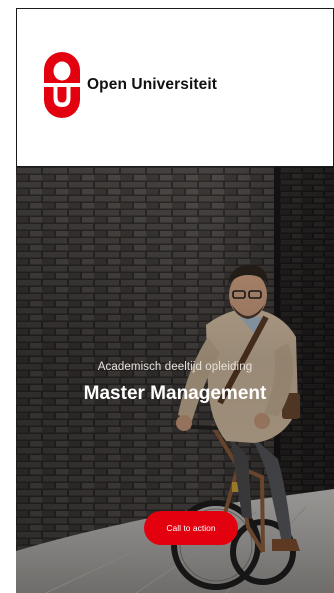 This screenshot has height=593, width=334. What do you see at coordinates (62, 85) in the screenshot?
I see `ou-logo-icon` at bounding box center [62, 85].